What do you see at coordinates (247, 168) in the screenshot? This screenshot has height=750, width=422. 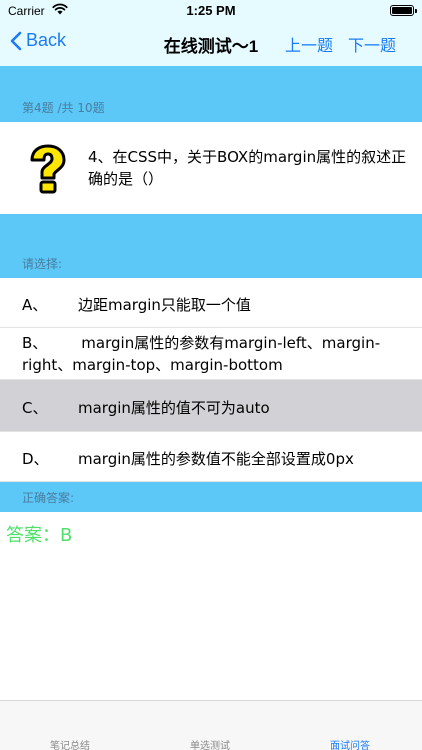 I see `question-text: 4、在CSS中，关于BOX的margin属性的叙述正确的是（）` at bounding box center [247, 168].